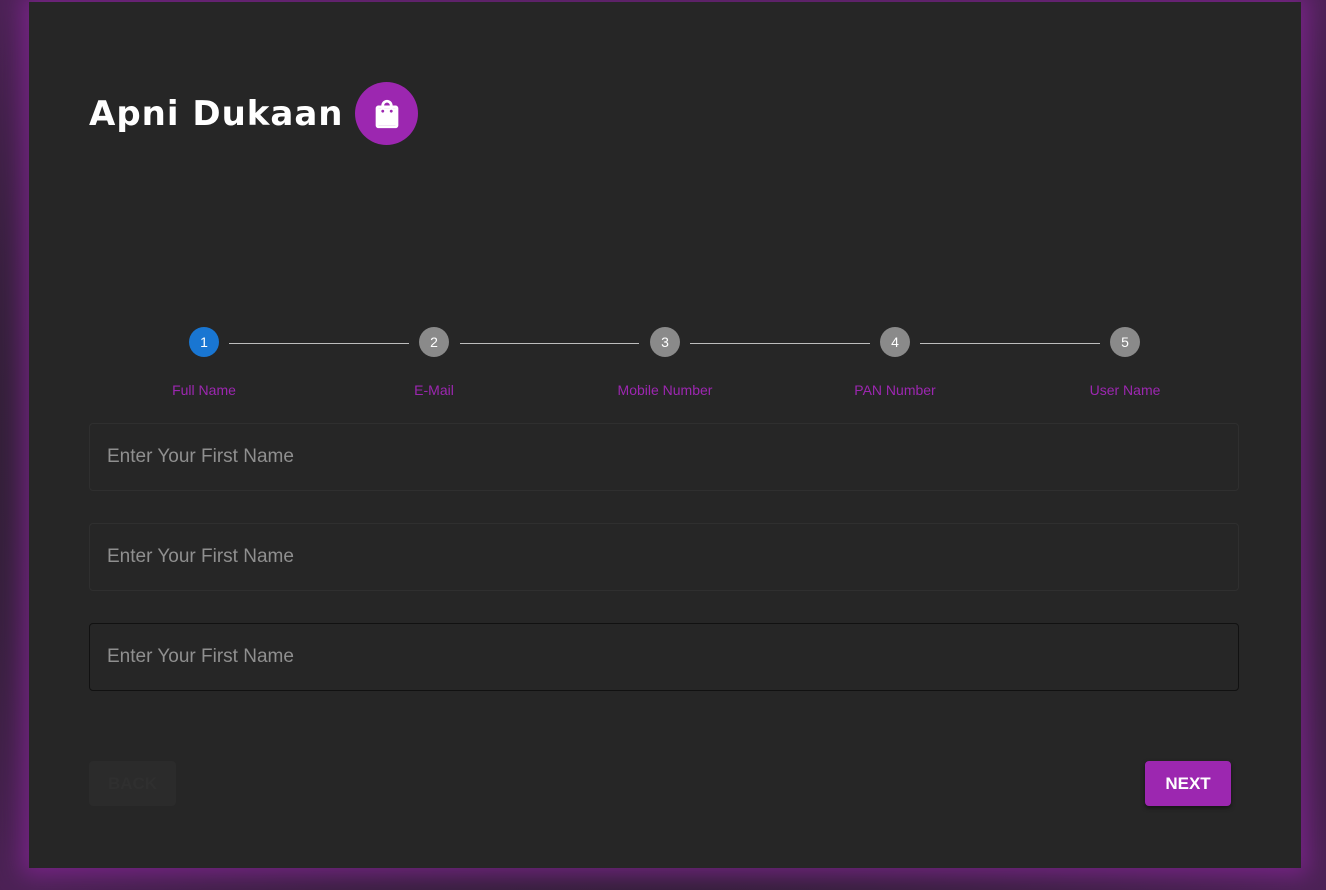  Describe the element at coordinates (216, 113) in the screenshot. I see `brand-title: Apni Dukaan` at that location.